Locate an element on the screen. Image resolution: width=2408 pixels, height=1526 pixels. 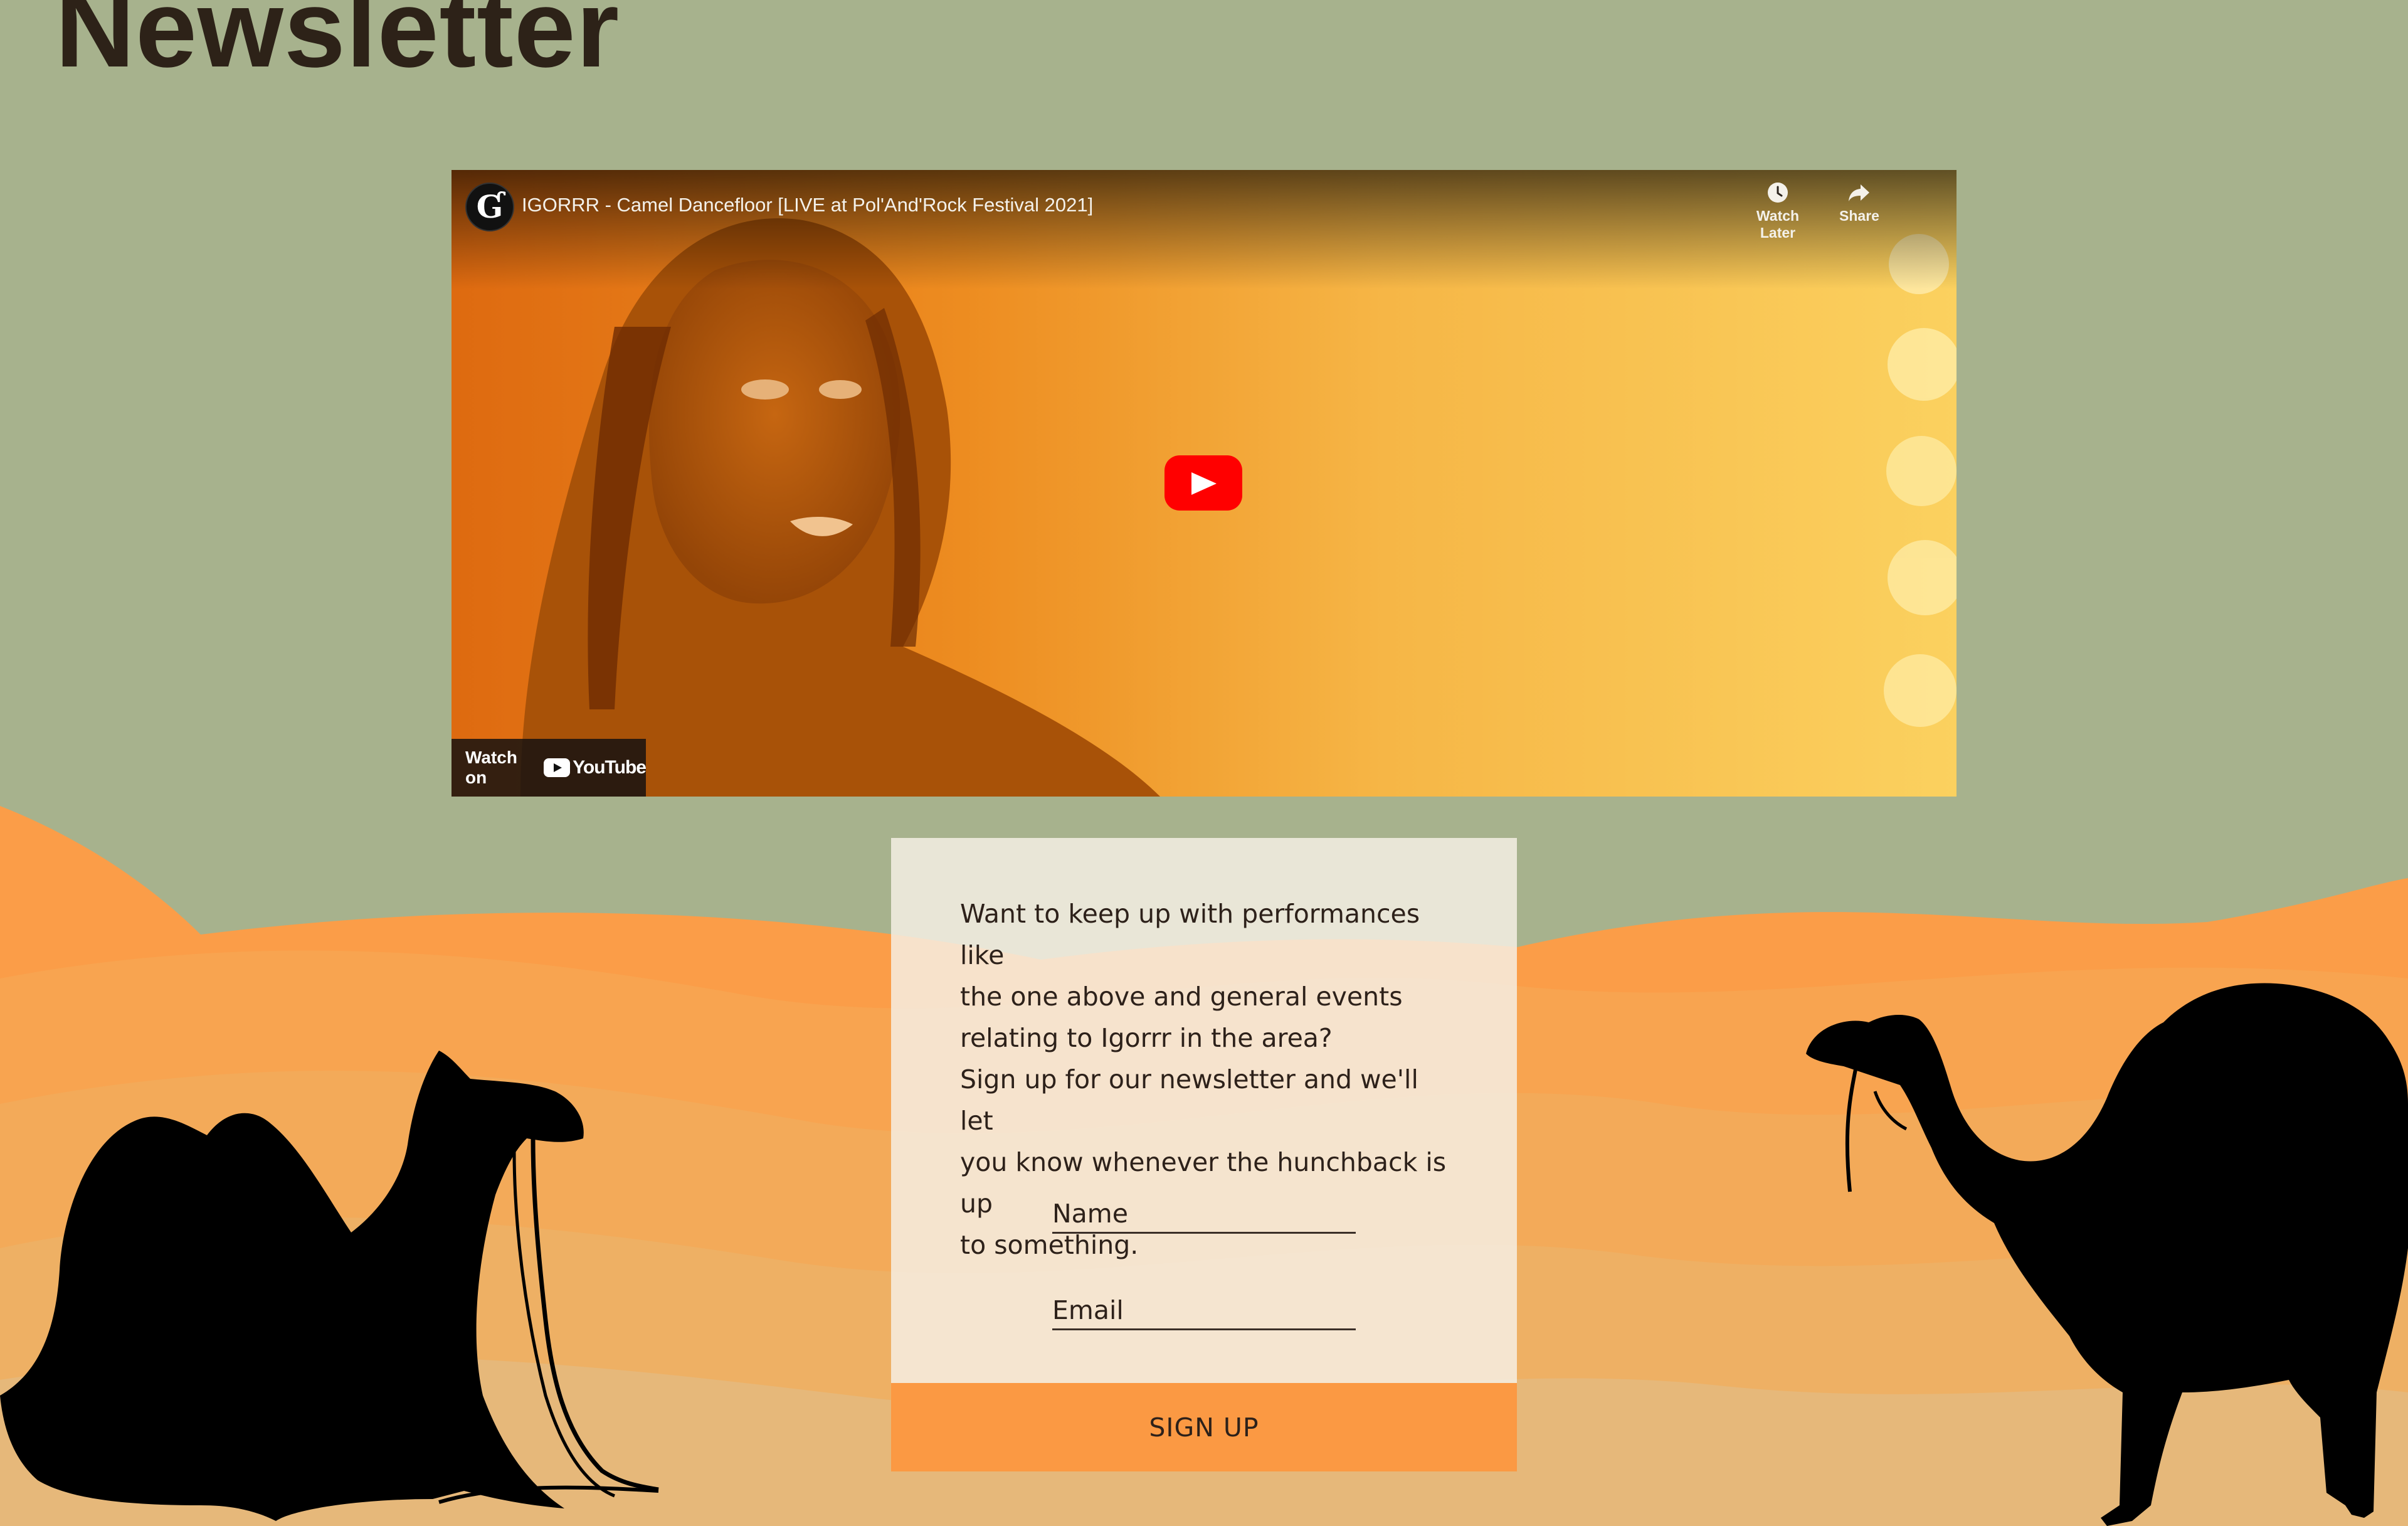
newsletter-intro-line: Sign up for our newsletter and we'll let is located at coordinates (1189, 1100).